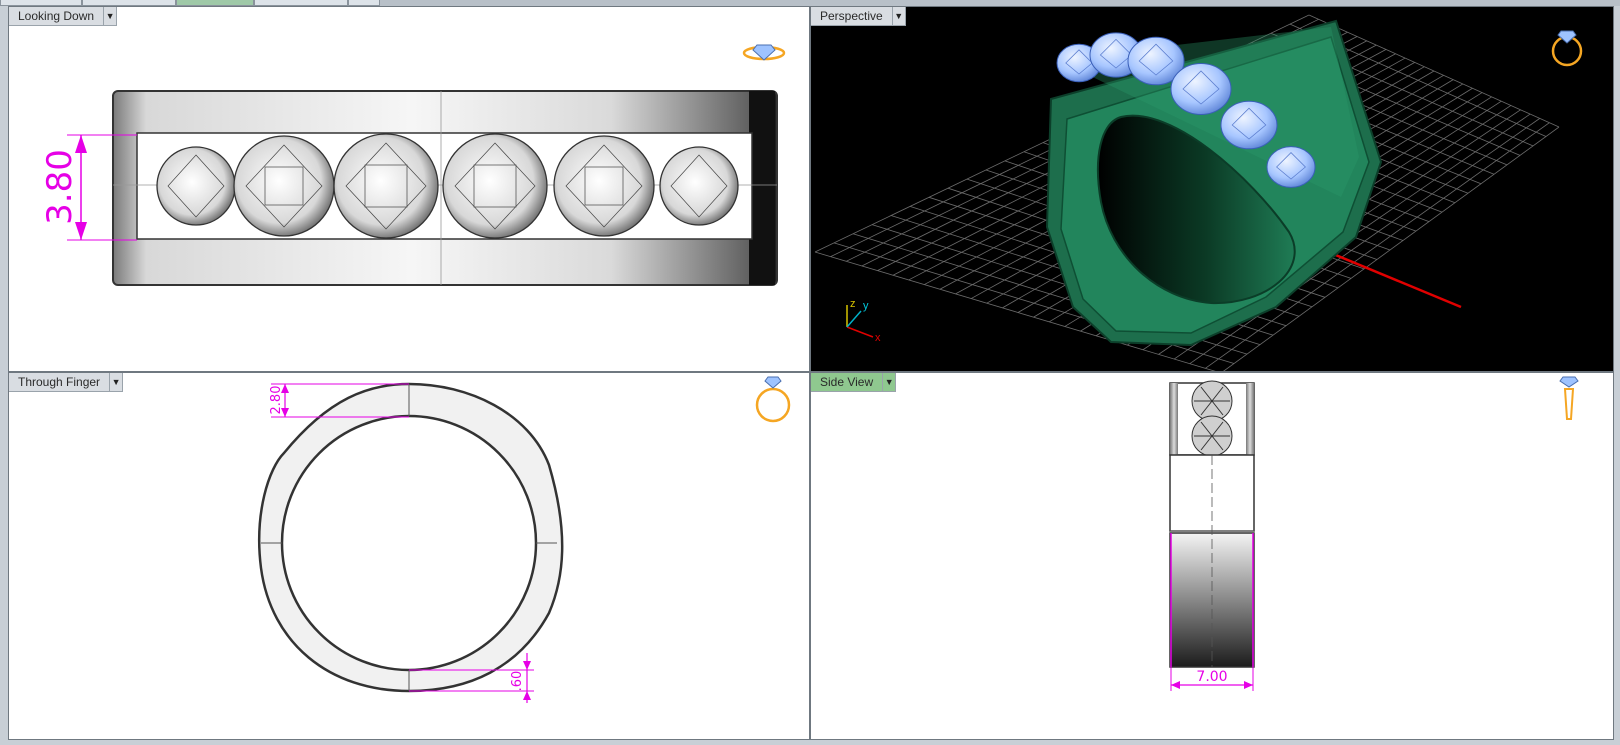 This screenshot has height=745, width=1620. I want to click on viewport-label-side-view: Side View ▼, so click(854, 382).